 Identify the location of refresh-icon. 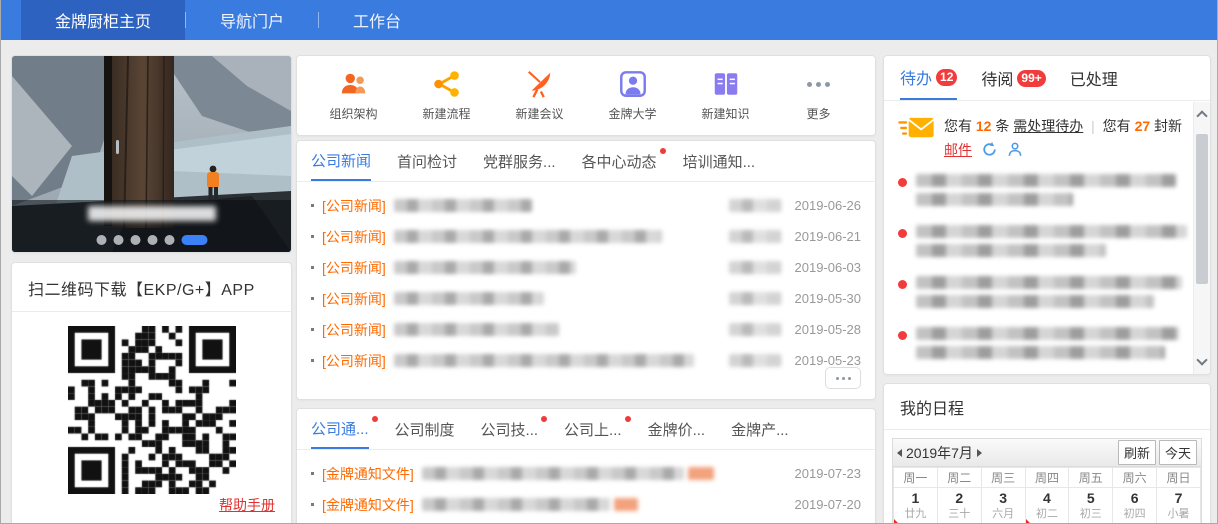
(989, 149).